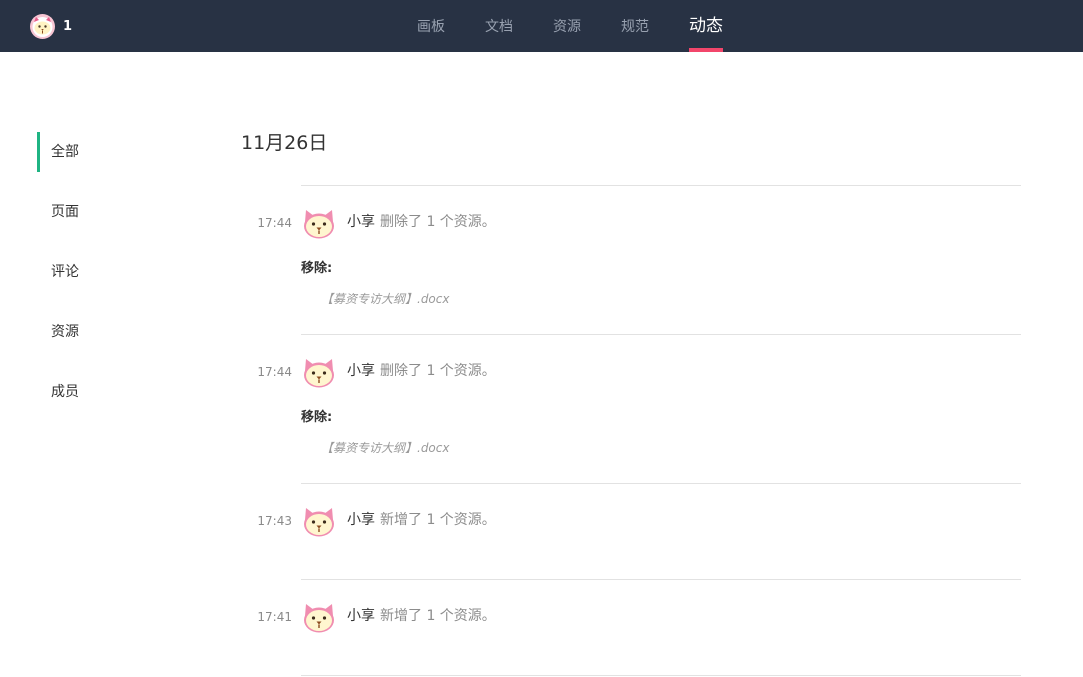 The height and width of the screenshot is (677, 1083). Describe the element at coordinates (284, 143) in the screenshot. I see `date-heading: 11月26日` at that location.